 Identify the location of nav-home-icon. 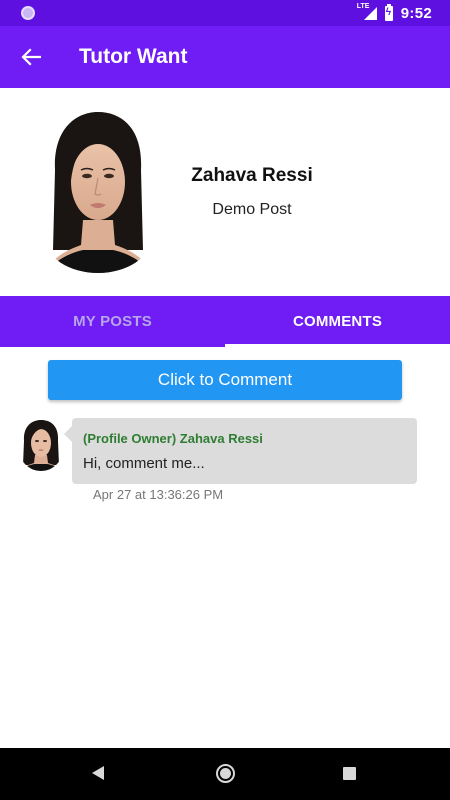
(225, 773).